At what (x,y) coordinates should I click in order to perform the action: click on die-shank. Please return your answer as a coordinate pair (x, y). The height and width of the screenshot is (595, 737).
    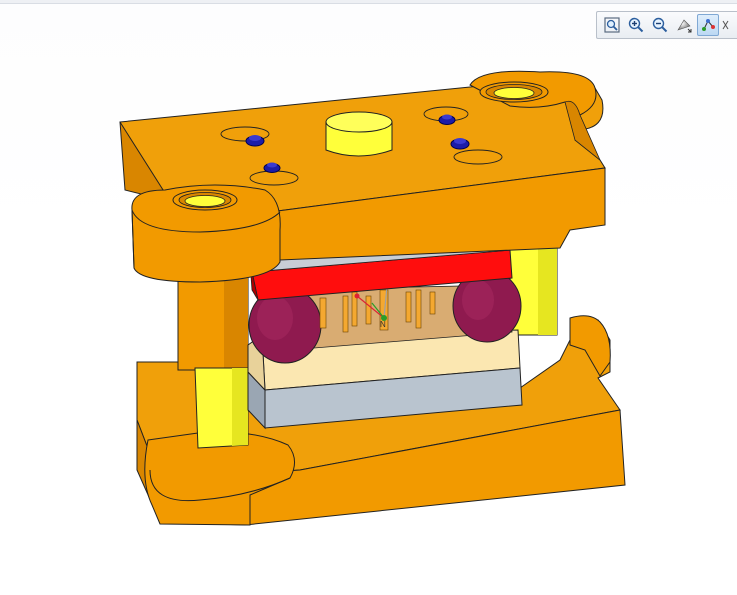
    Looking at the image, I should click on (359, 134).